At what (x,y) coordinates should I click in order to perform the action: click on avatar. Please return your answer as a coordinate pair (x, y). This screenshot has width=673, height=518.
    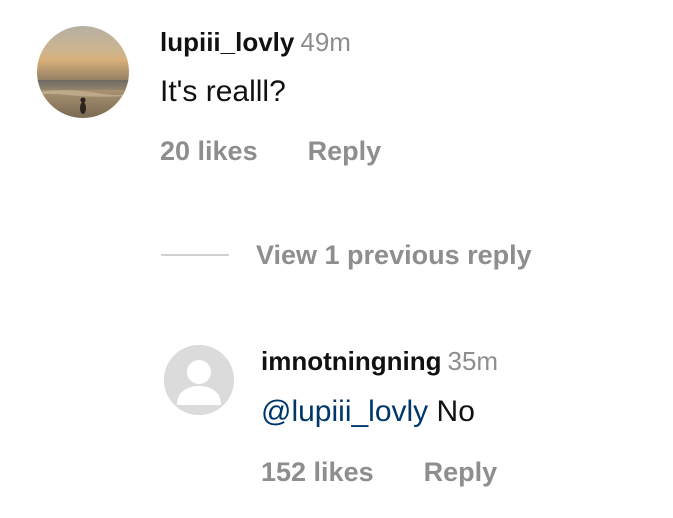
    Looking at the image, I should click on (83, 72).